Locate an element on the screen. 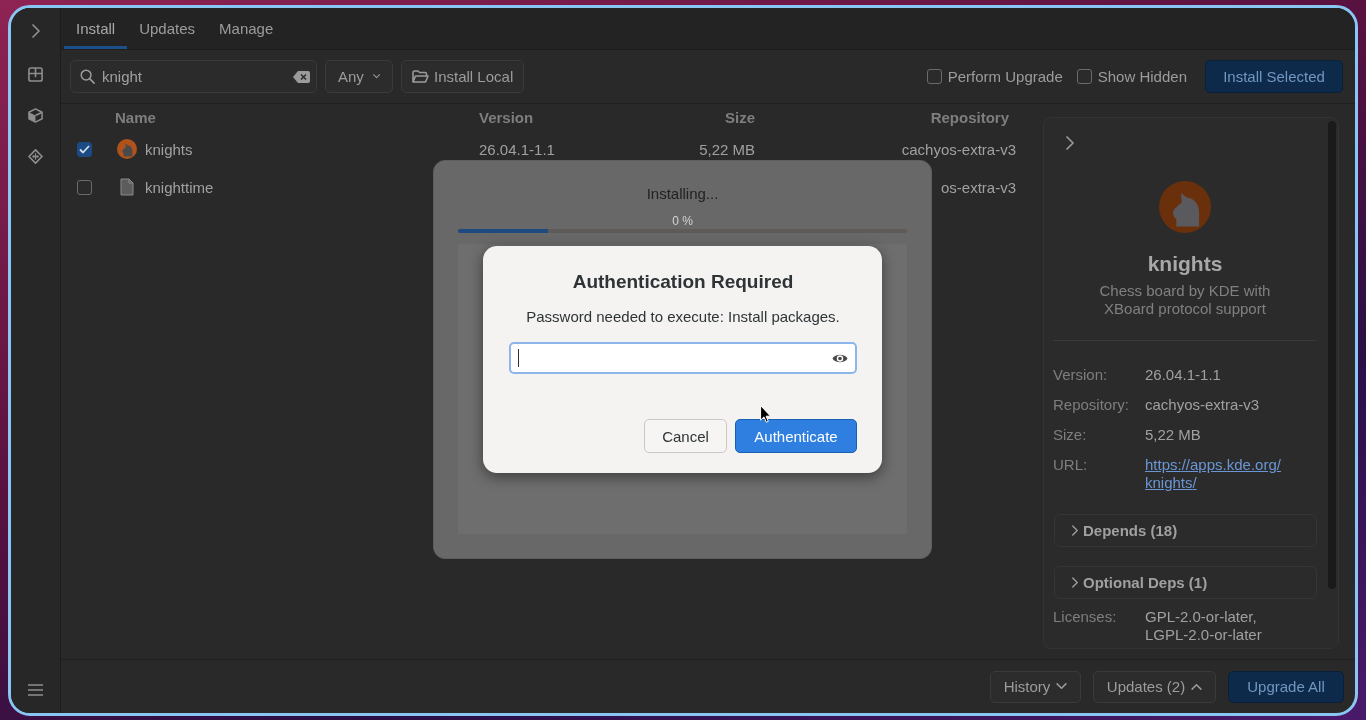 Image resolution: width=1366 pixels, height=720 pixels. search-field: knight is located at coordinates (193, 76).